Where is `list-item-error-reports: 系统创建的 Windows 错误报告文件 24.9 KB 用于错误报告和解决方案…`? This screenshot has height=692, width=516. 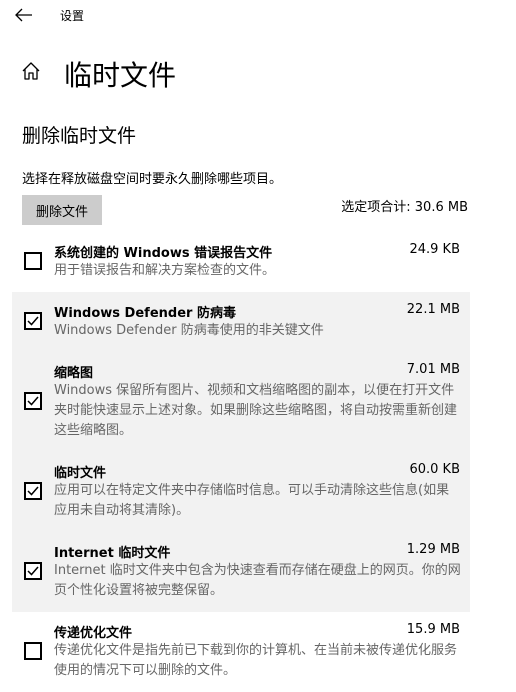 list-item-error-reports: 系统创建的 Windows 错误报告文件 24.9 KB 用于错误报告和解决方案… is located at coordinates (241, 261).